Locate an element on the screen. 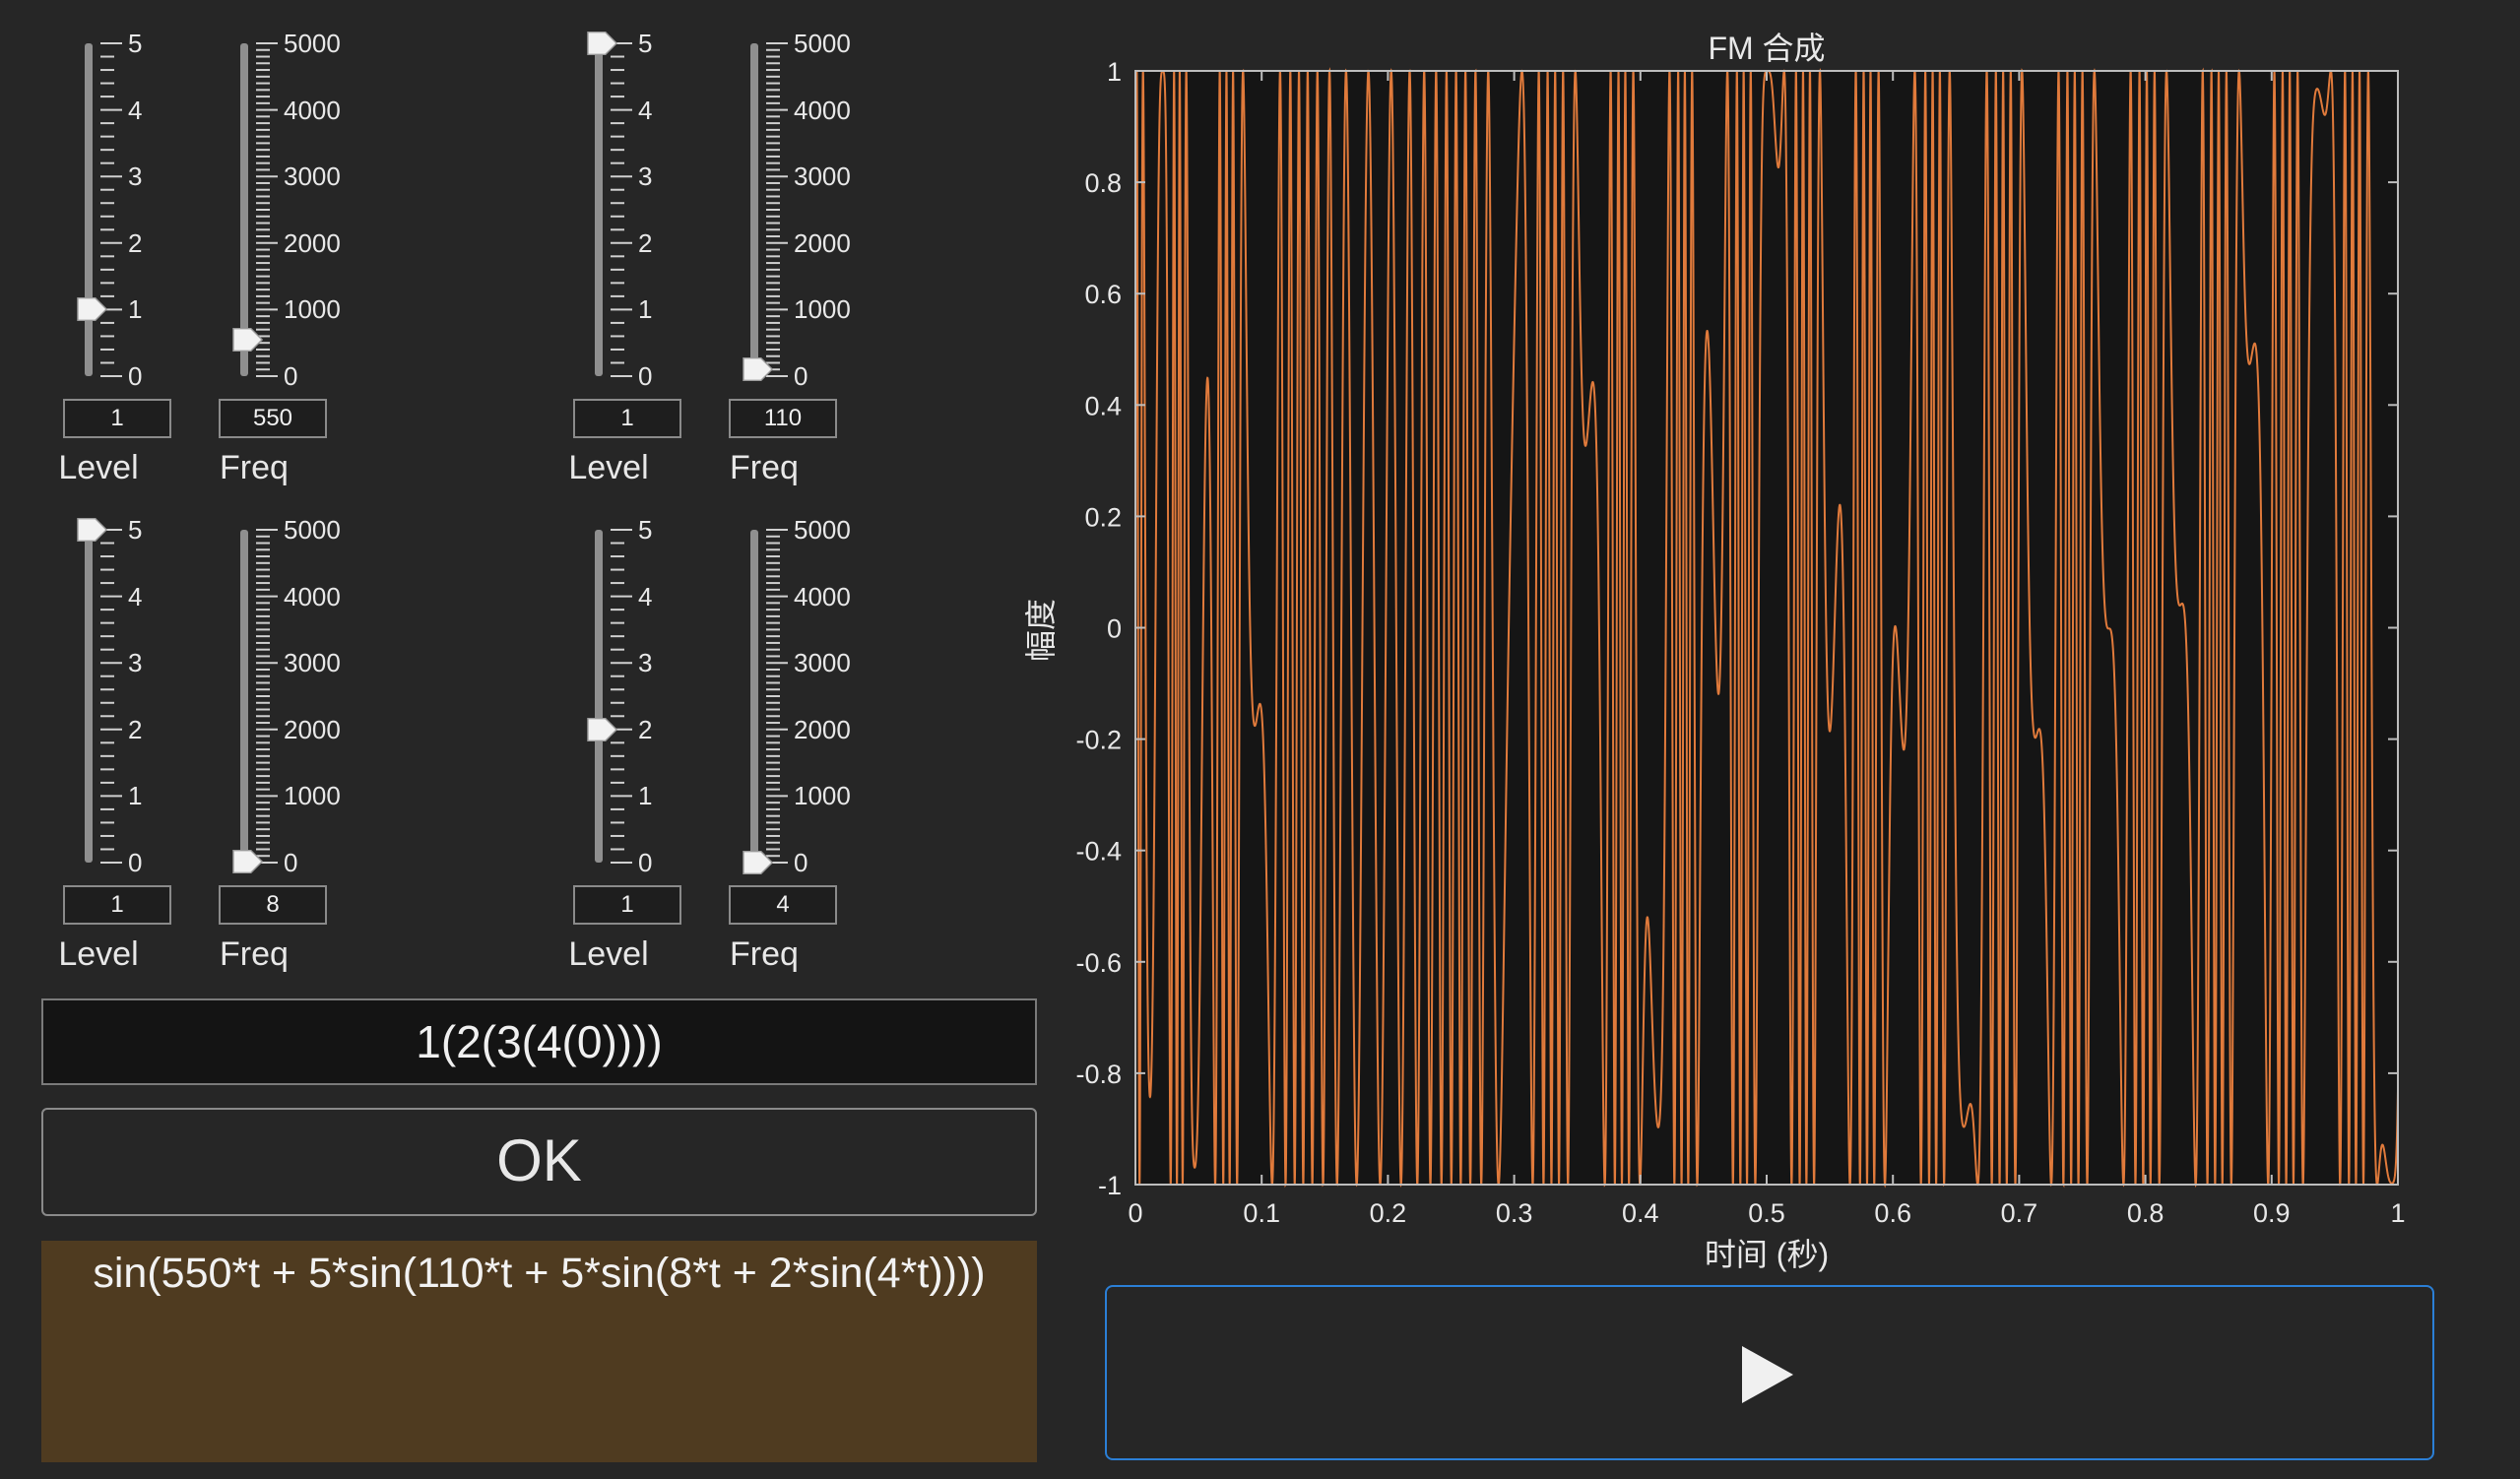 The width and height of the screenshot is (2520, 1479). op3-level-slider-track is located at coordinates (89, 697).